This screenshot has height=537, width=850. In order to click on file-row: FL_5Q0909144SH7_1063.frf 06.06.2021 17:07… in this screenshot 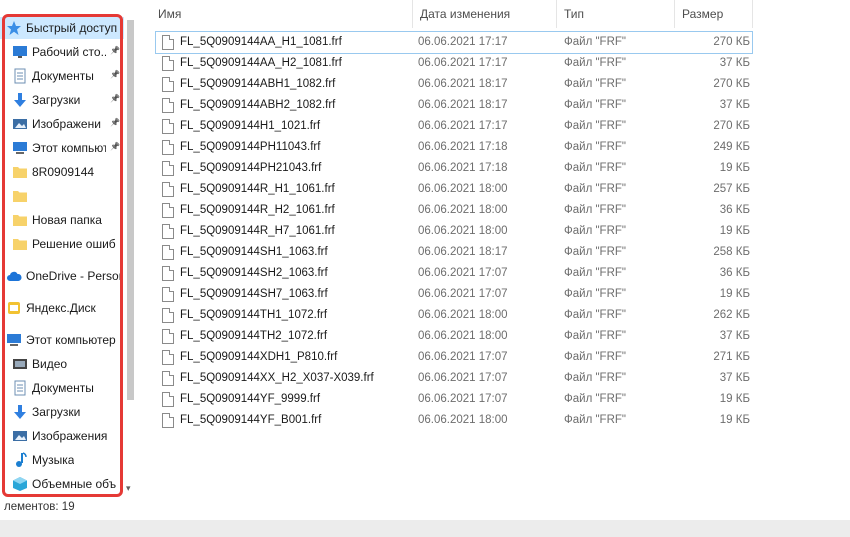, I will do `click(454, 294)`.